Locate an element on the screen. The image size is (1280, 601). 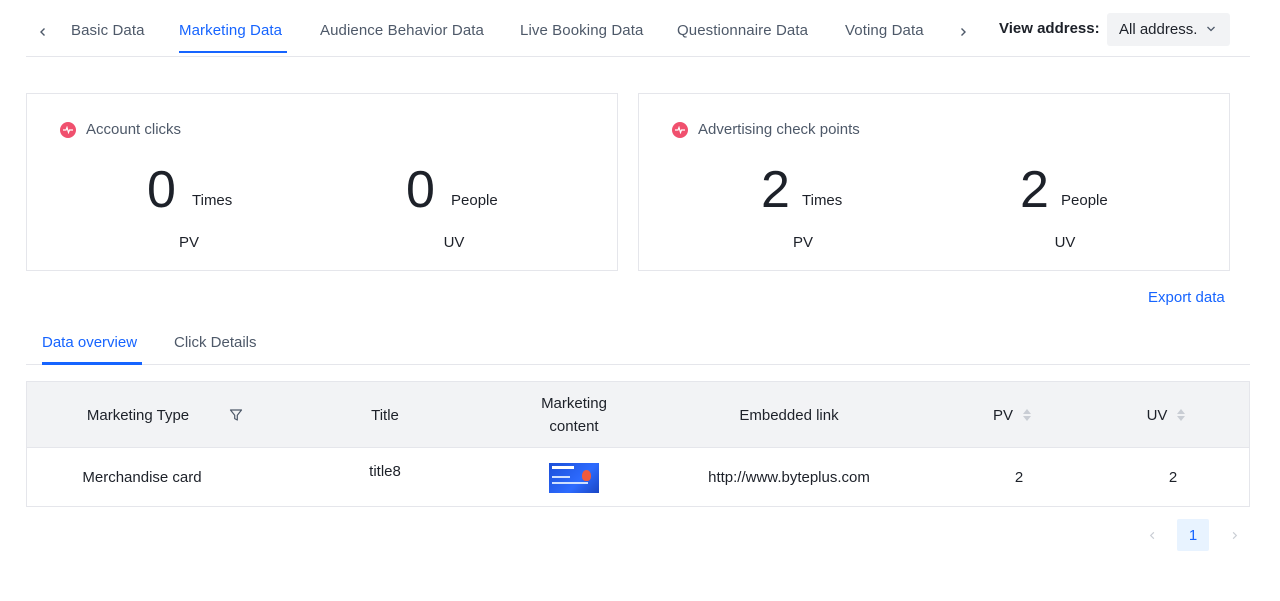
view-address-select: All address. is located at coordinates (1168, 29).